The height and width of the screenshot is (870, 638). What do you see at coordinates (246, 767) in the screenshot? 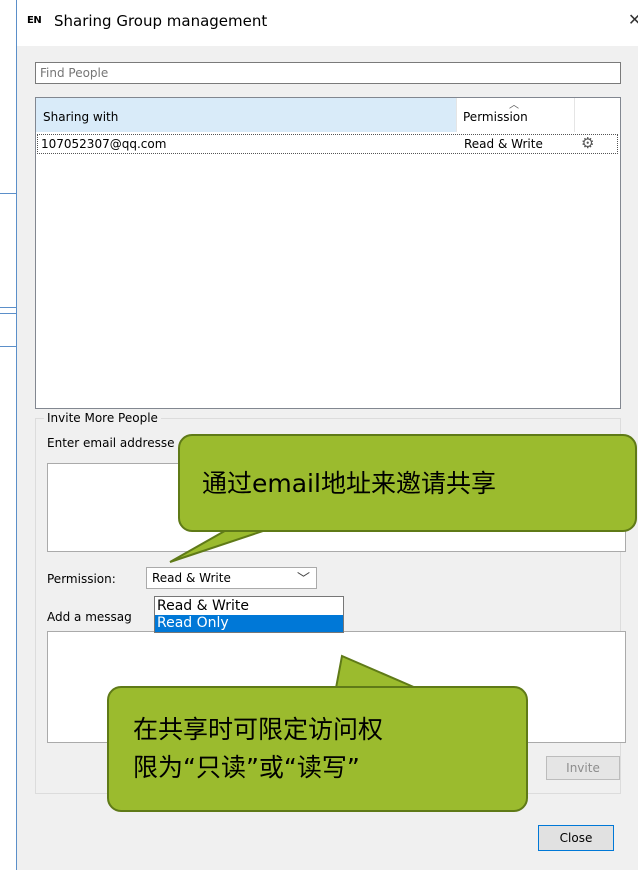
I see `callout-text: 限为“只读”或“读写”` at bounding box center [246, 767].